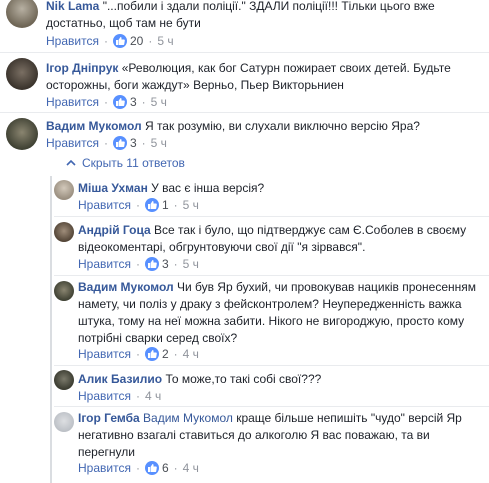 The height and width of the screenshot is (483, 489). Describe the element at coordinates (165, 205) in the screenshot. I see `like-count: 1` at that location.